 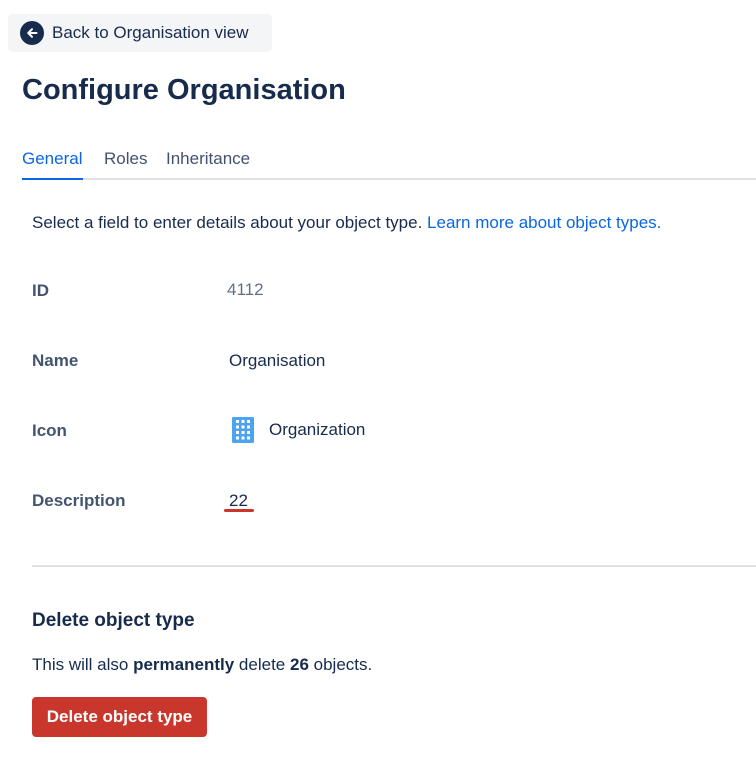 I want to click on back-to-organisation-view-link: Back to Organisation view, so click(x=140, y=33).